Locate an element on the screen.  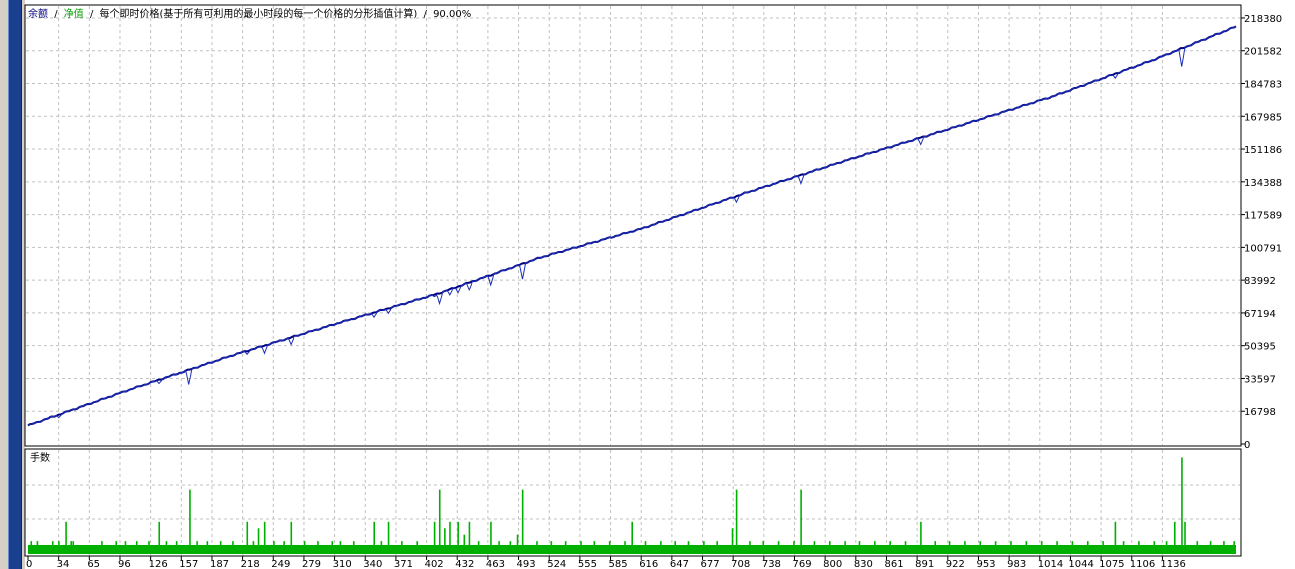
x-tick-label: 126 is located at coordinates (158, 564).